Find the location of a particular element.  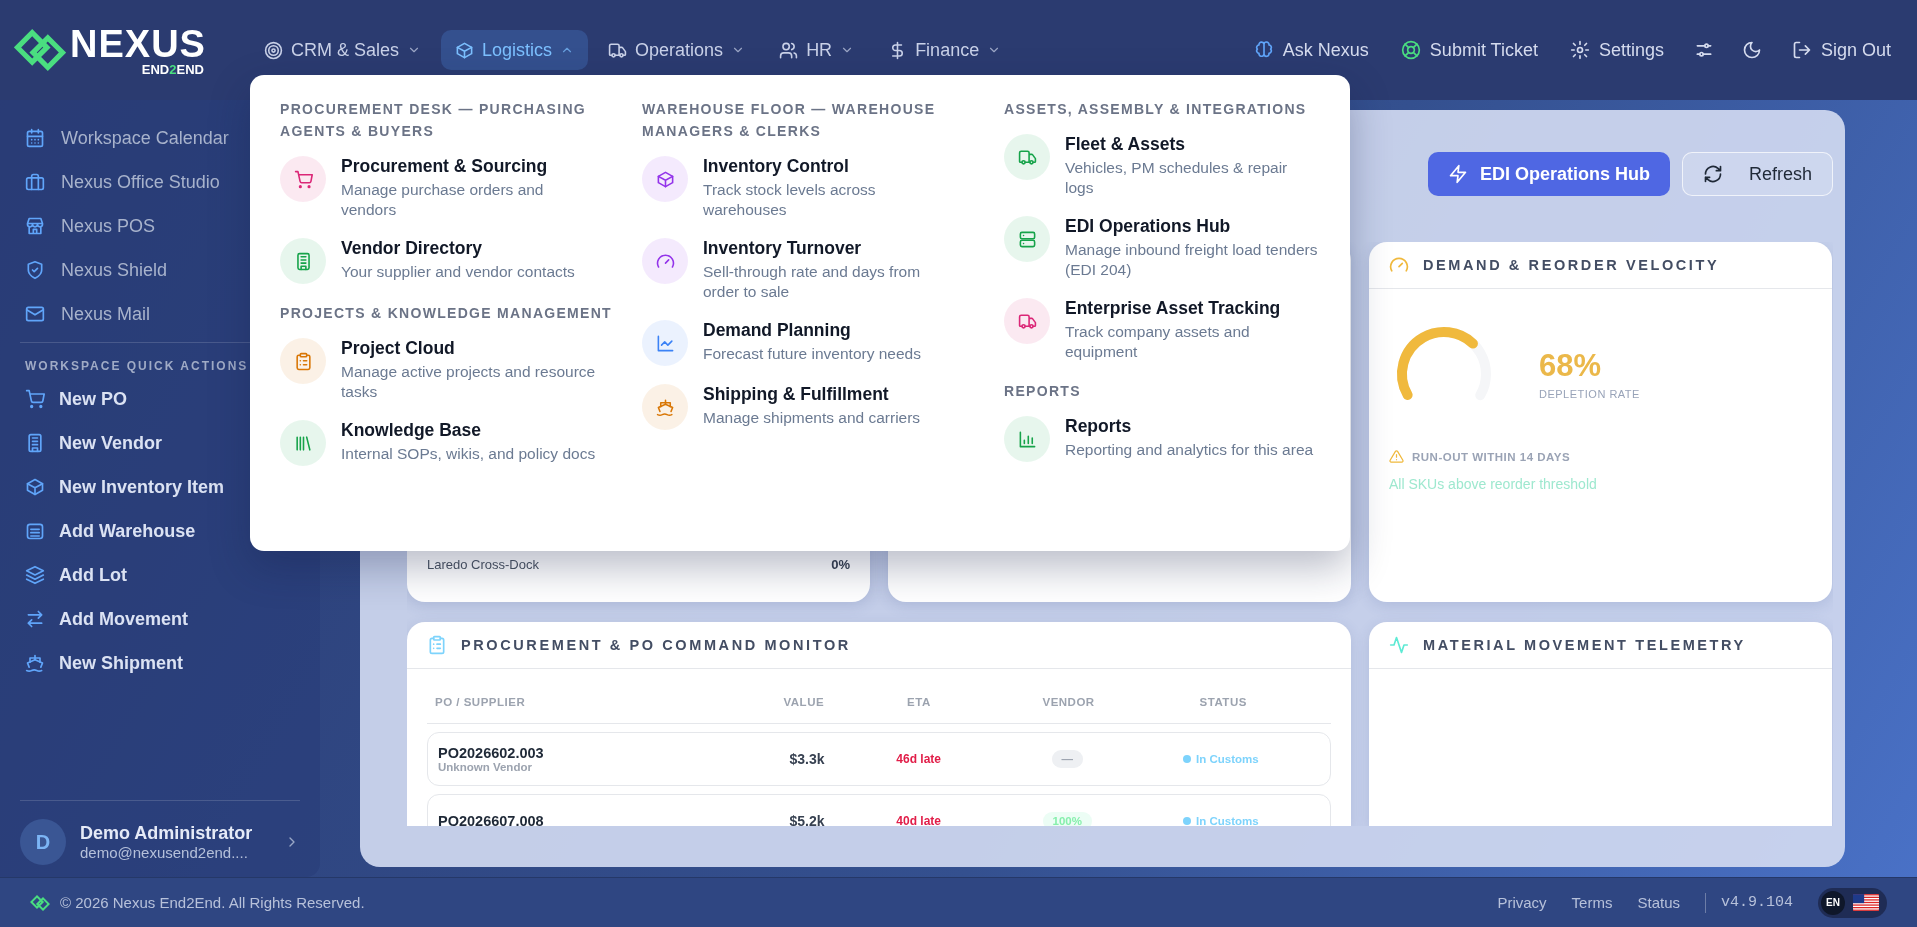

building-icon is located at coordinates (35, 443).